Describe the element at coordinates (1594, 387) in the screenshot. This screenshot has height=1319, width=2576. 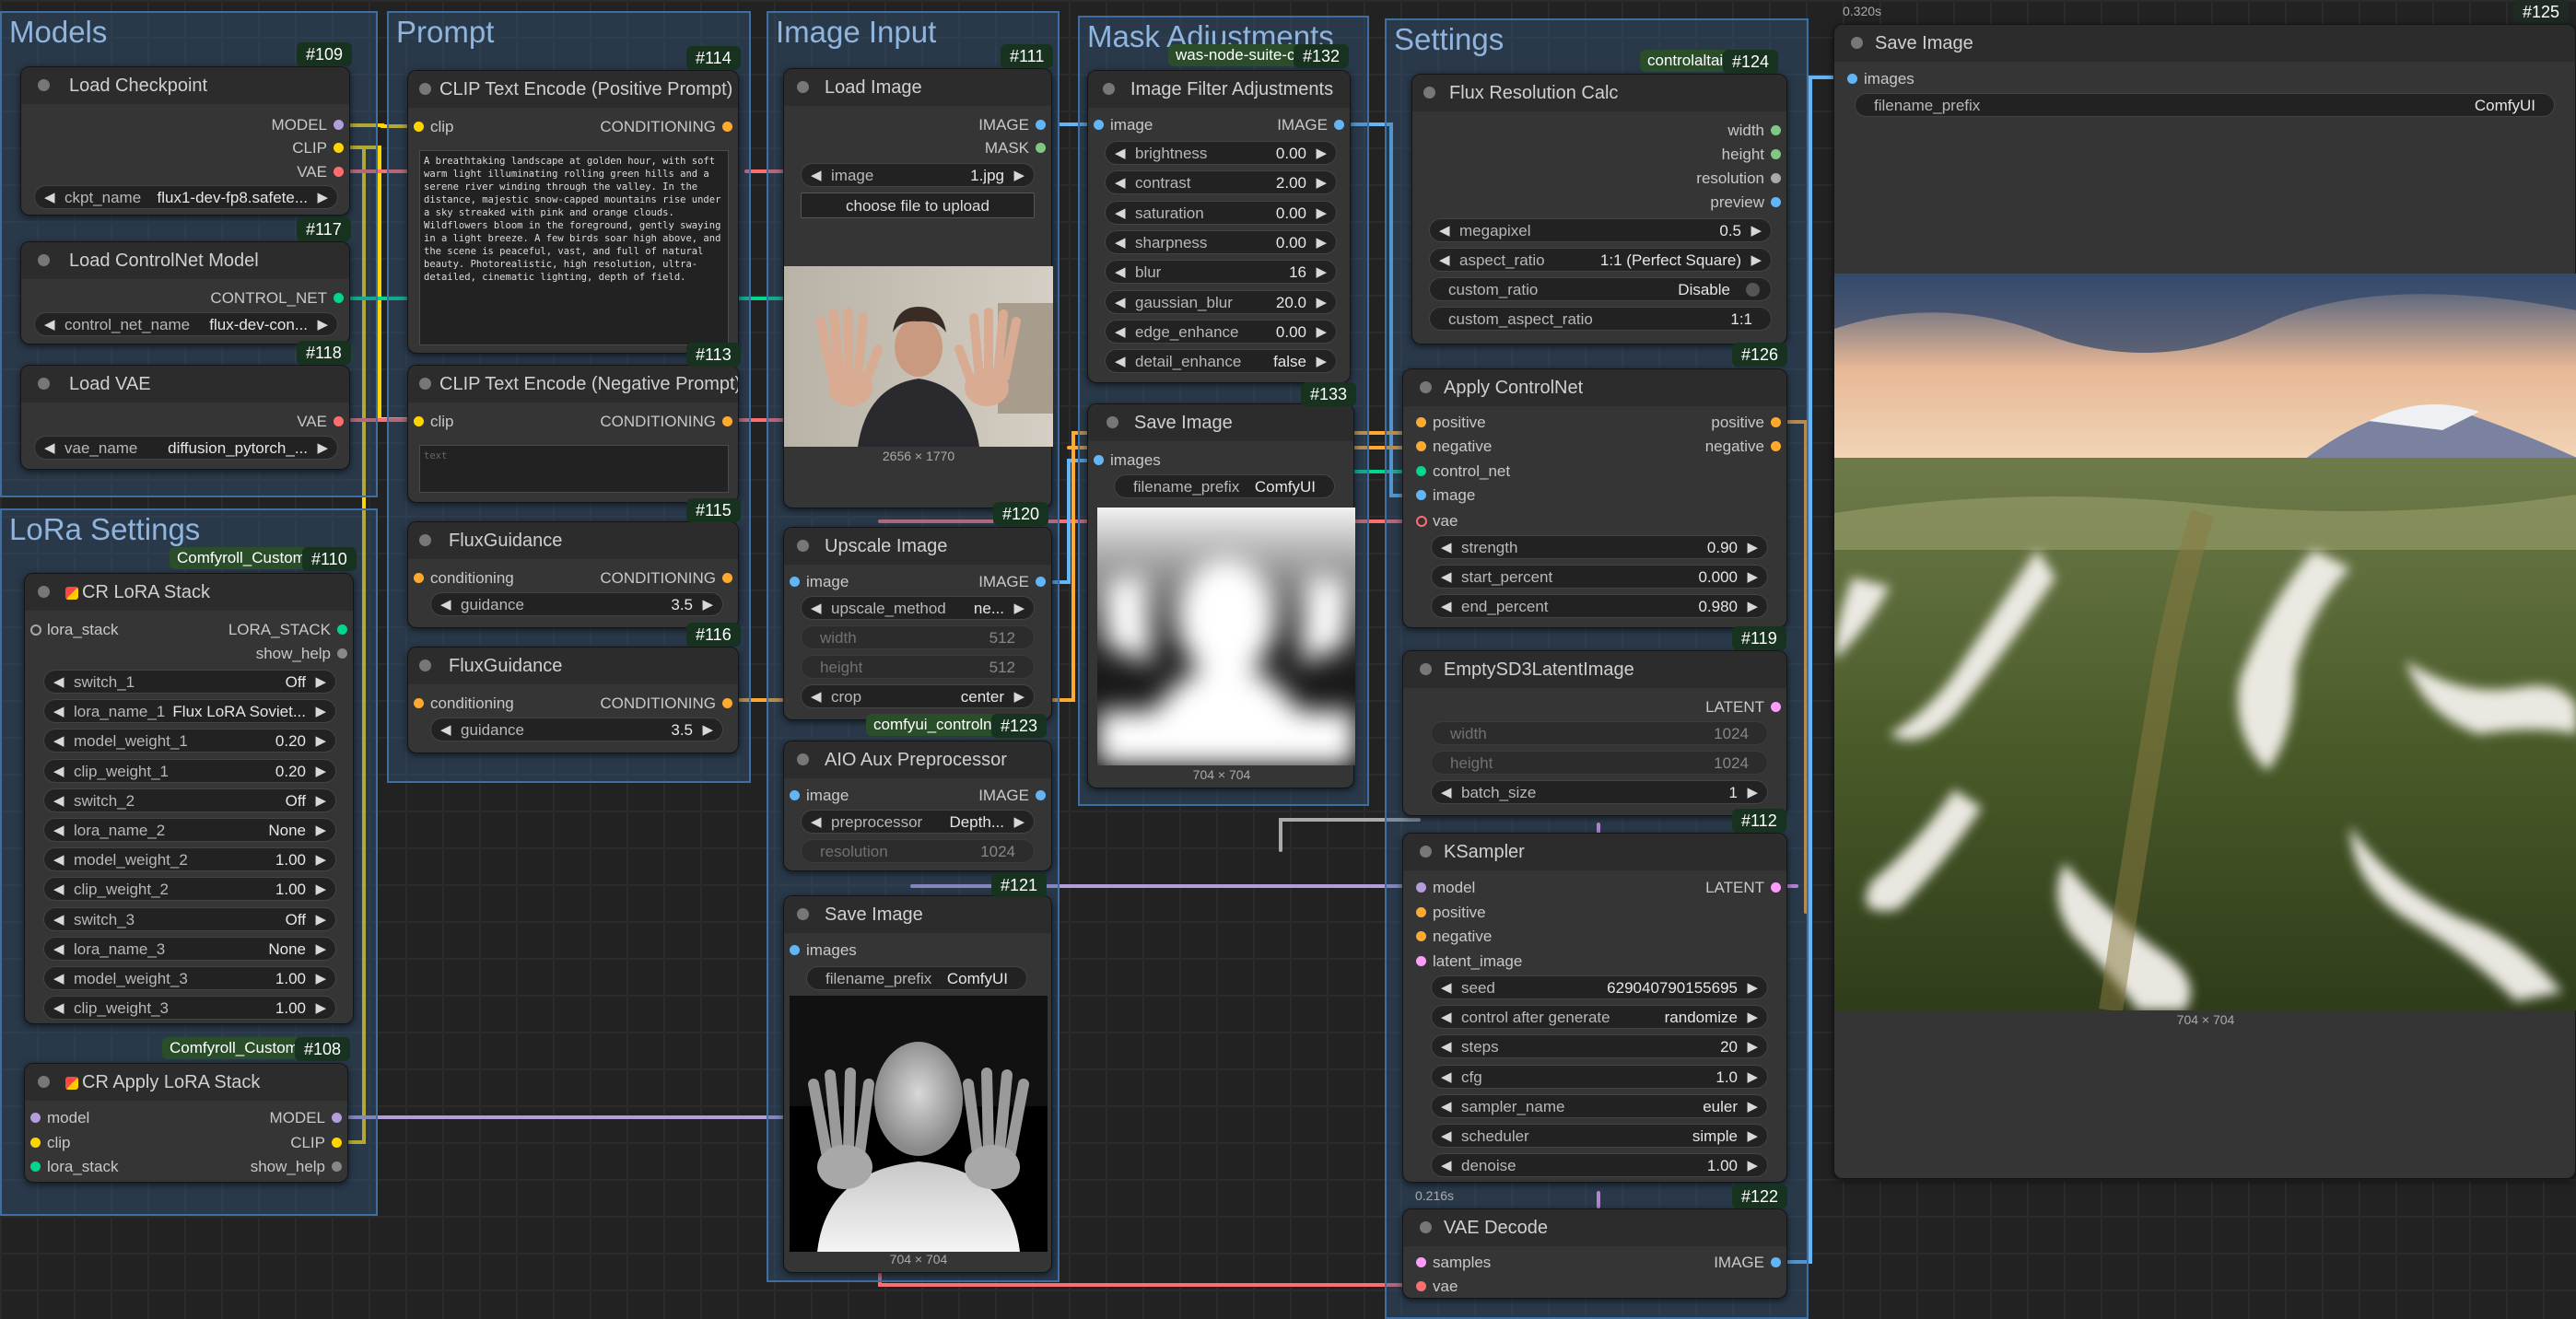
I see `node-title: Apply ControlNet` at that location.